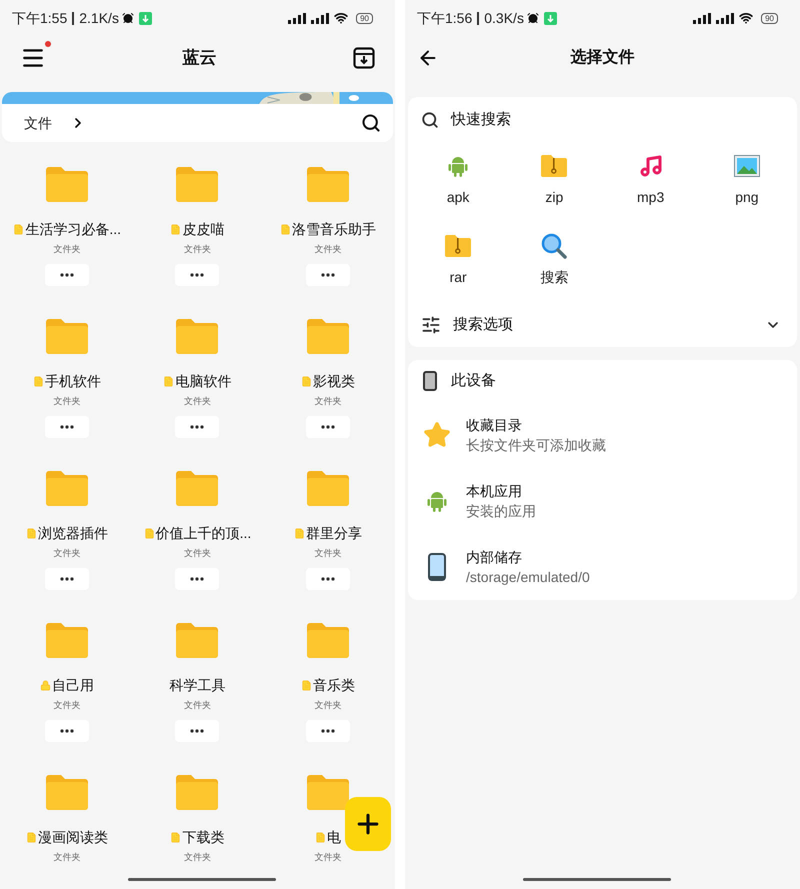 The width and height of the screenshot is (800, 889). I want to click on storage-location-item: 内部储存 /storage/emulated/0, so click(602, 567).